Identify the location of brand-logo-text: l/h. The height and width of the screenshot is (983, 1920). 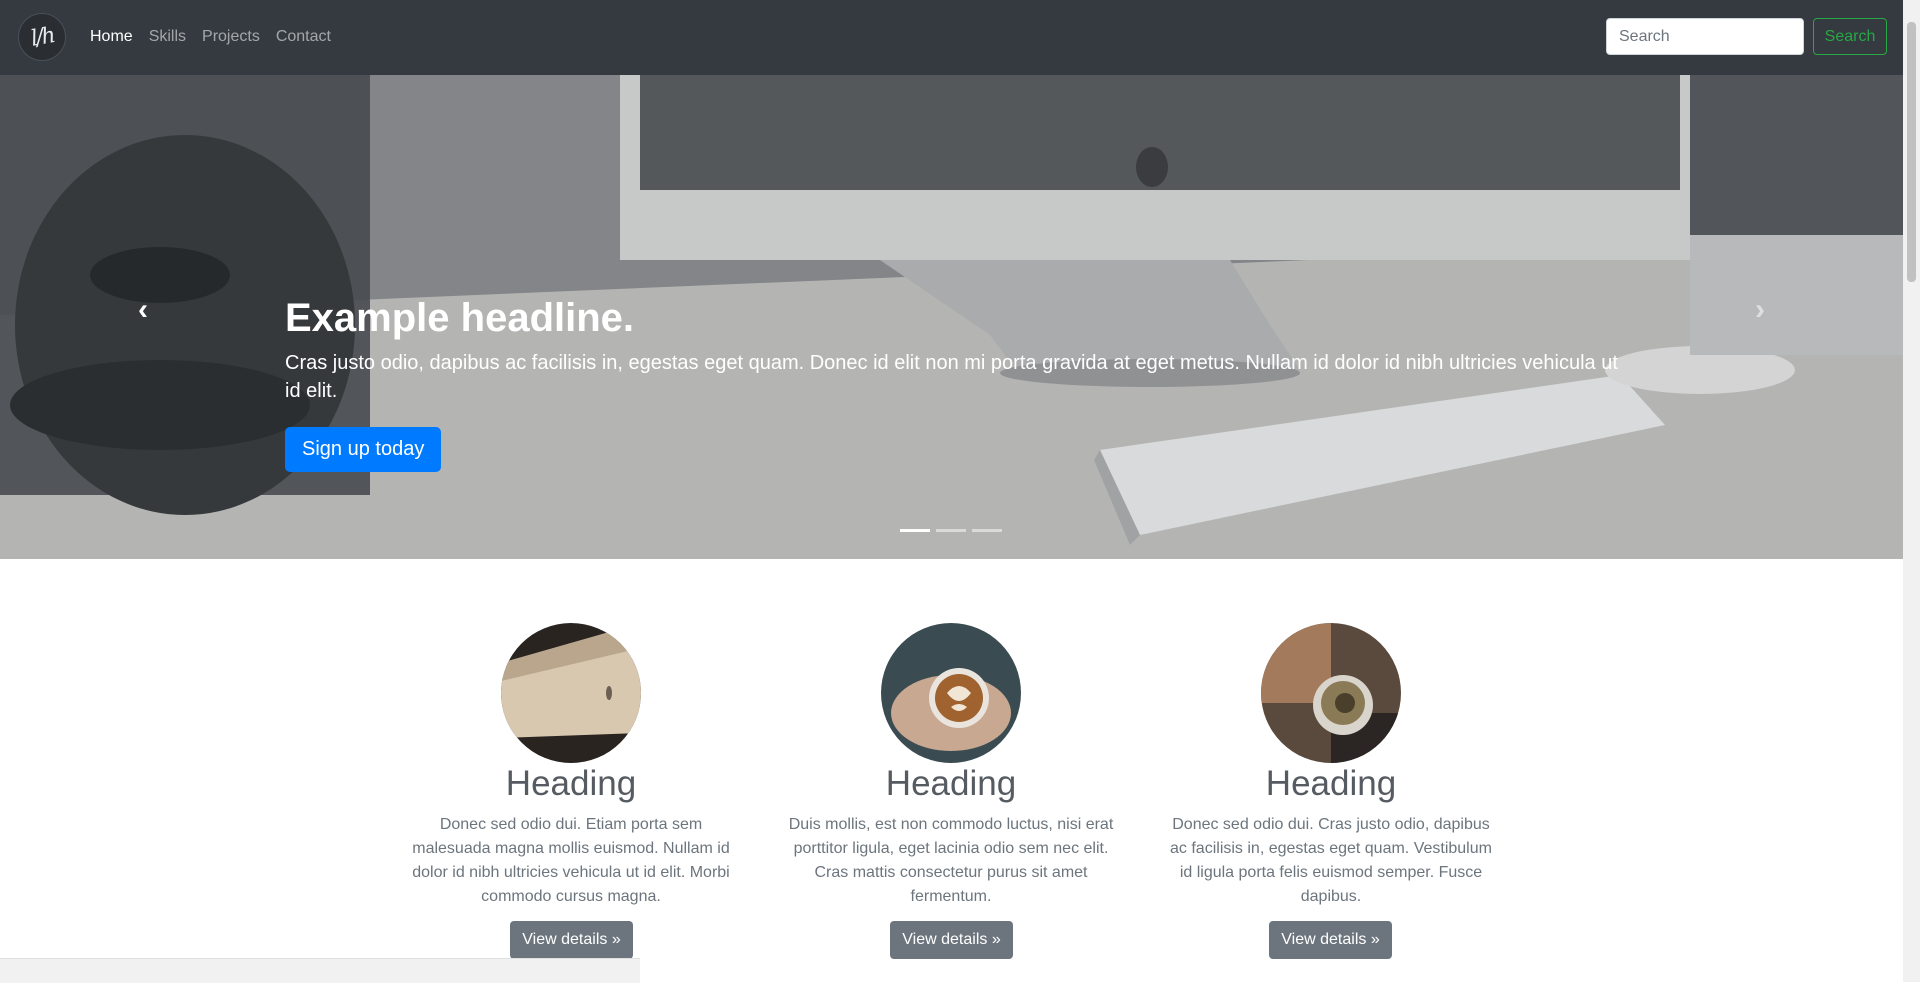
(42, 37).